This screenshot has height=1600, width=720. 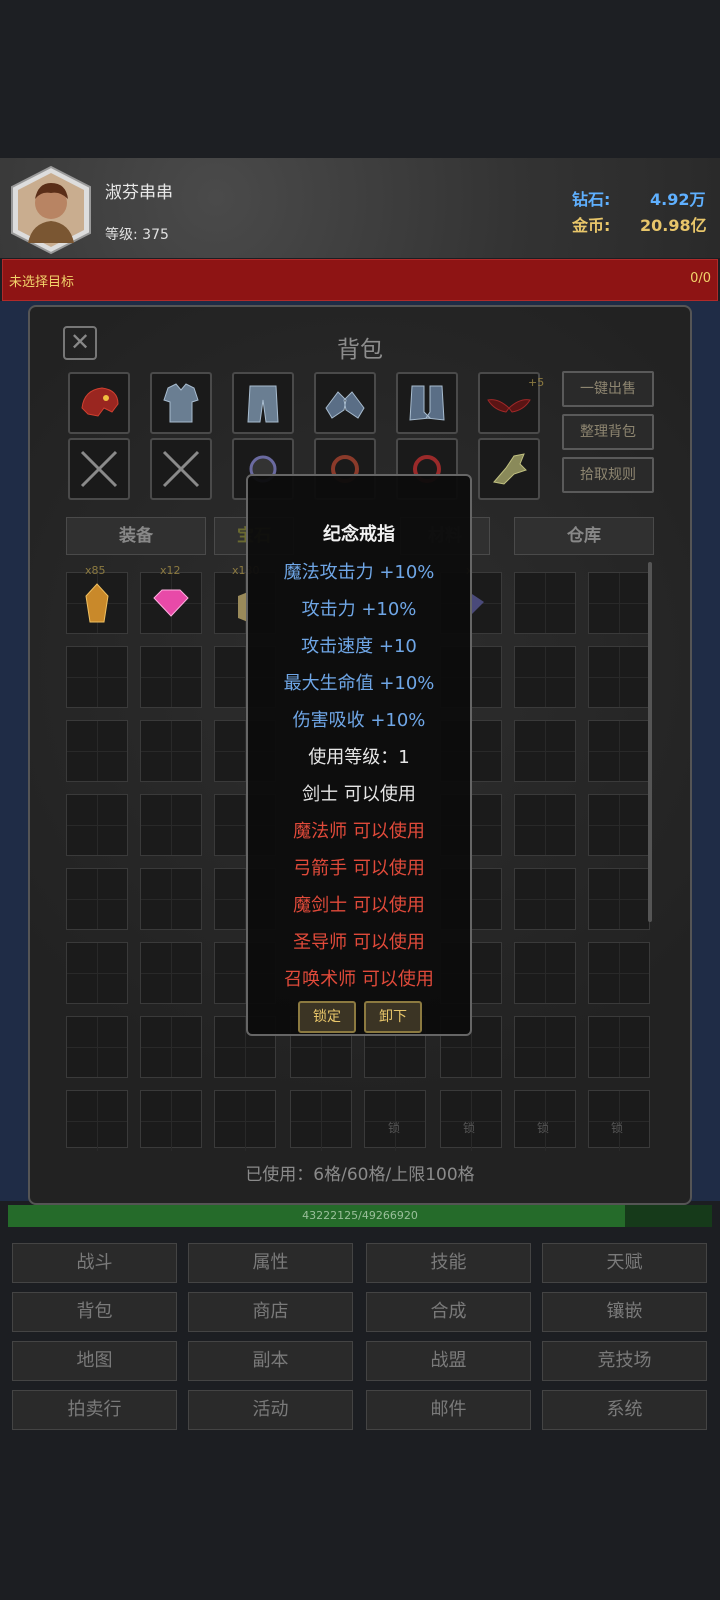 What do you see at coordinates (80, 343) in the screenshot?
I see `close-icon: ✕` at bounding box center [80, 343].